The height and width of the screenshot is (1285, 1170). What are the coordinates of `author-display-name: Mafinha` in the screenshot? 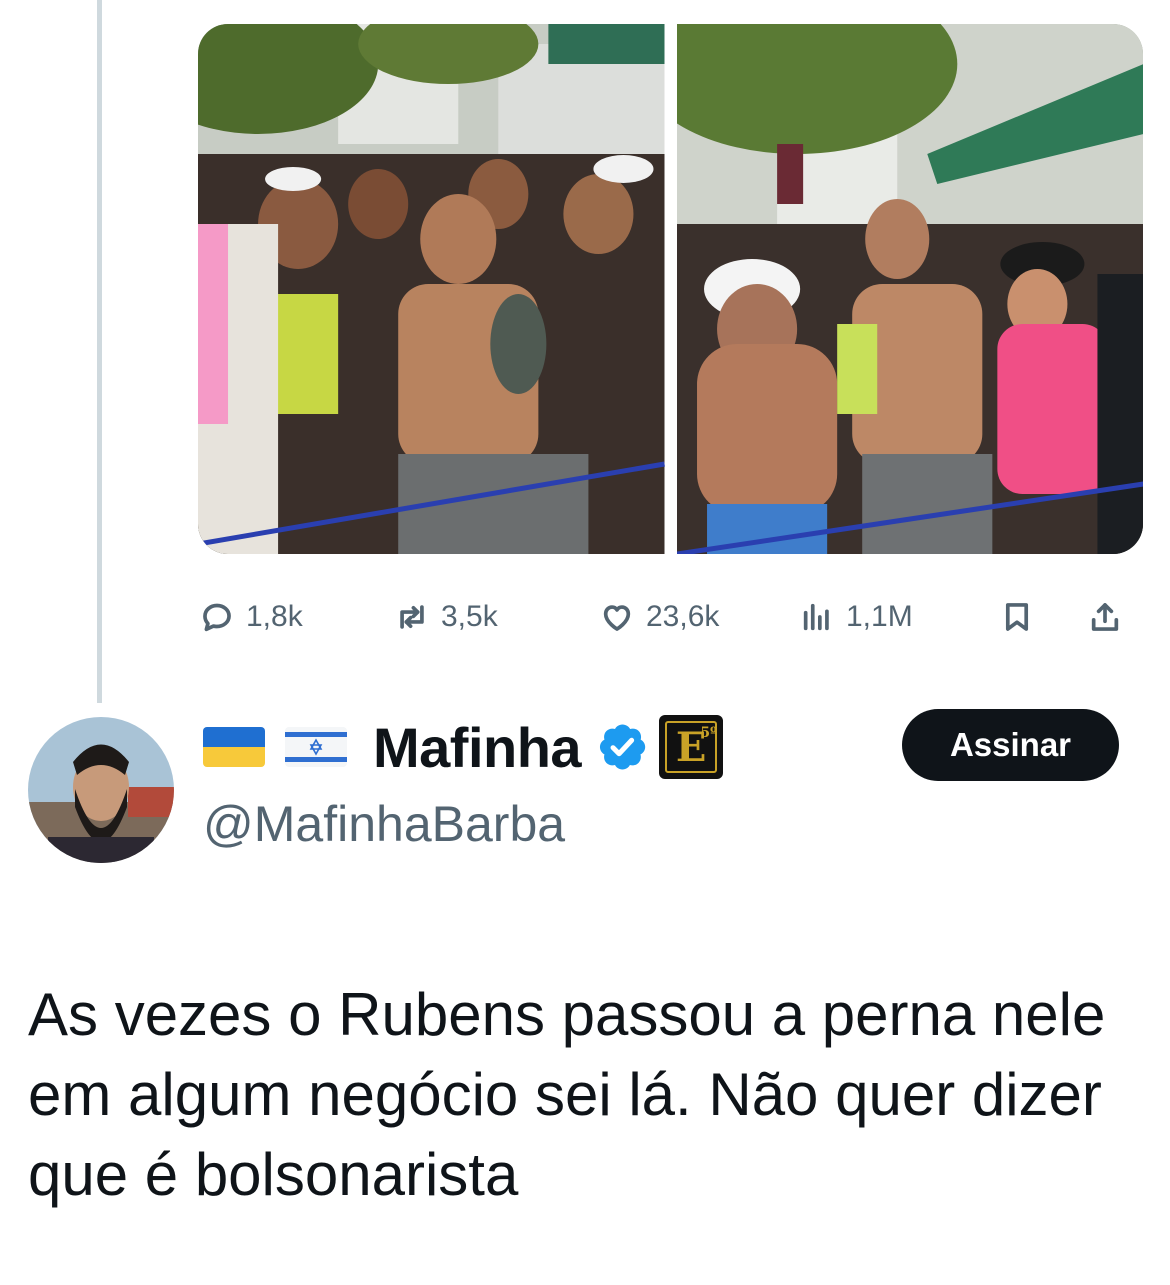 It's located at (477, 747).